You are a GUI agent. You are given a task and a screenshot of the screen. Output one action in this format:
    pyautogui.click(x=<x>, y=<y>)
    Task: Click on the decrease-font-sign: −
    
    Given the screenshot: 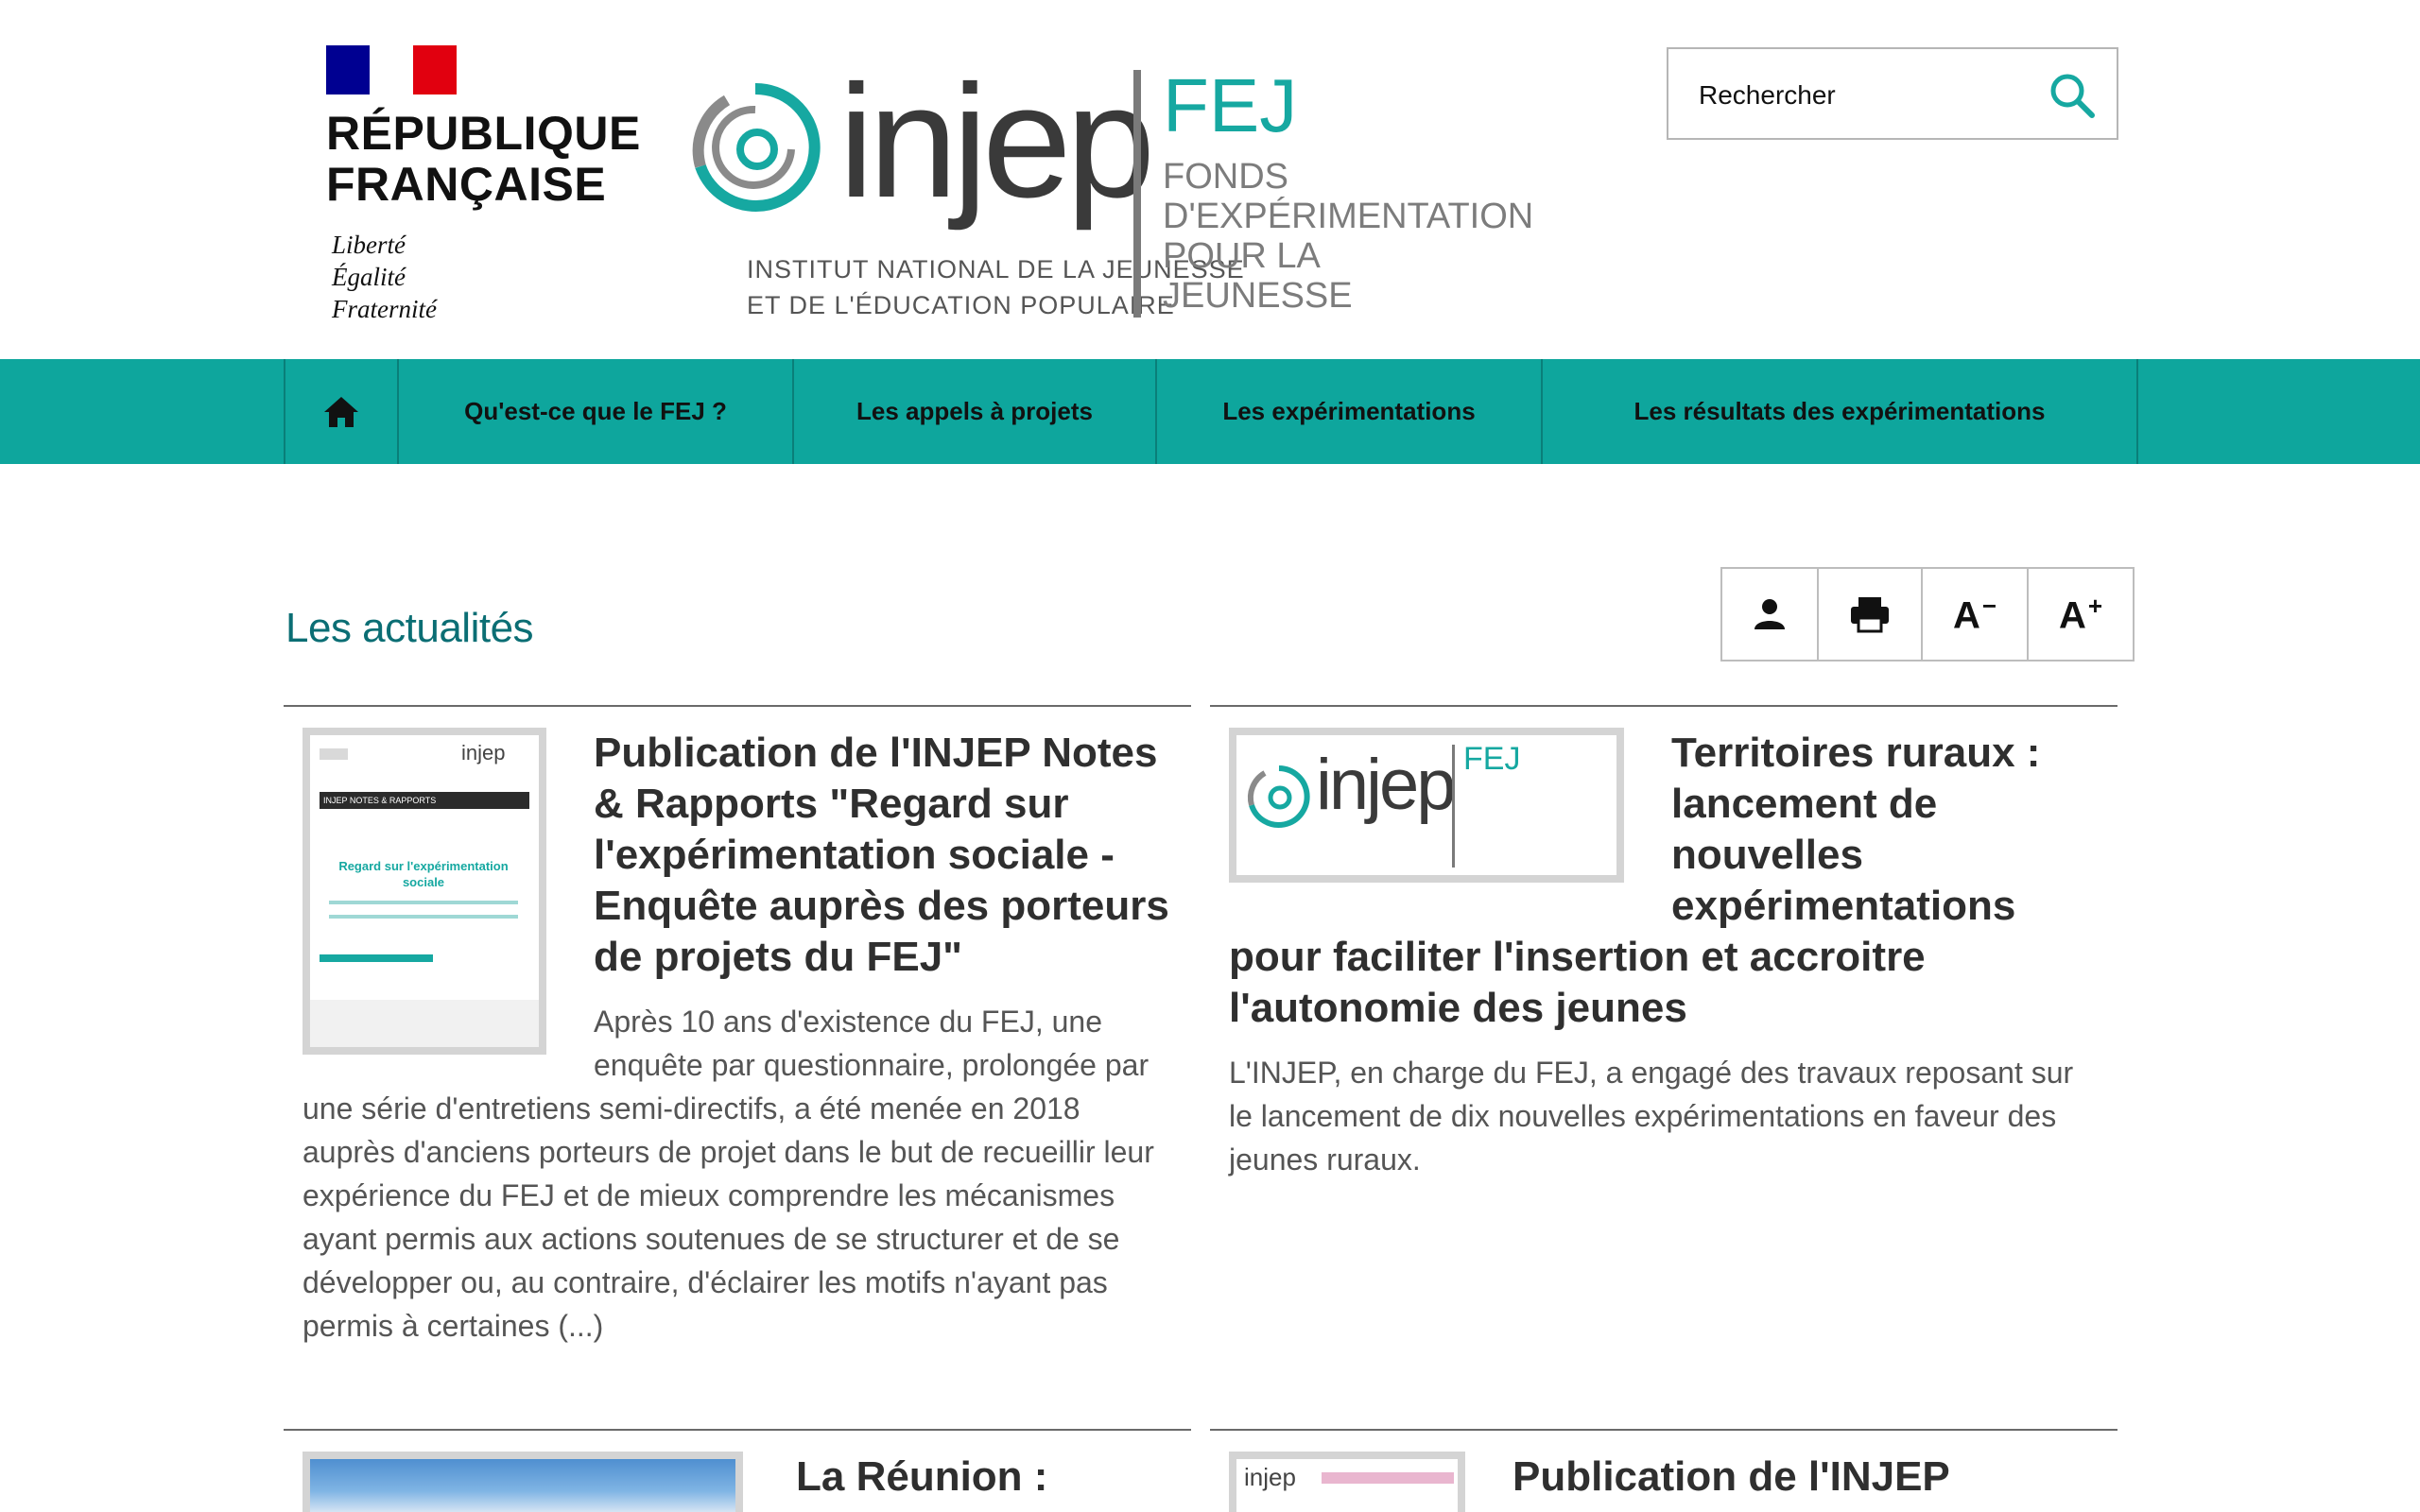 What is the action you would take?
    pyautogui.click(x=1989, y=605)
    